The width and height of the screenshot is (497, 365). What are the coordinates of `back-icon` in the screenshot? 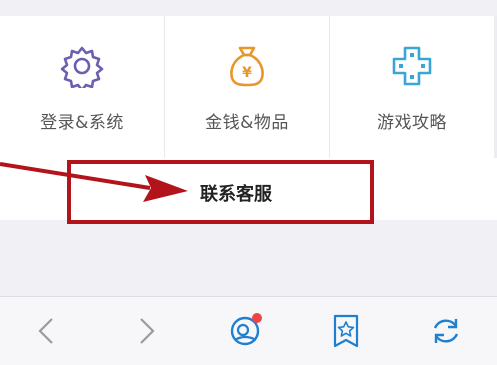 It's located at (45, 331).